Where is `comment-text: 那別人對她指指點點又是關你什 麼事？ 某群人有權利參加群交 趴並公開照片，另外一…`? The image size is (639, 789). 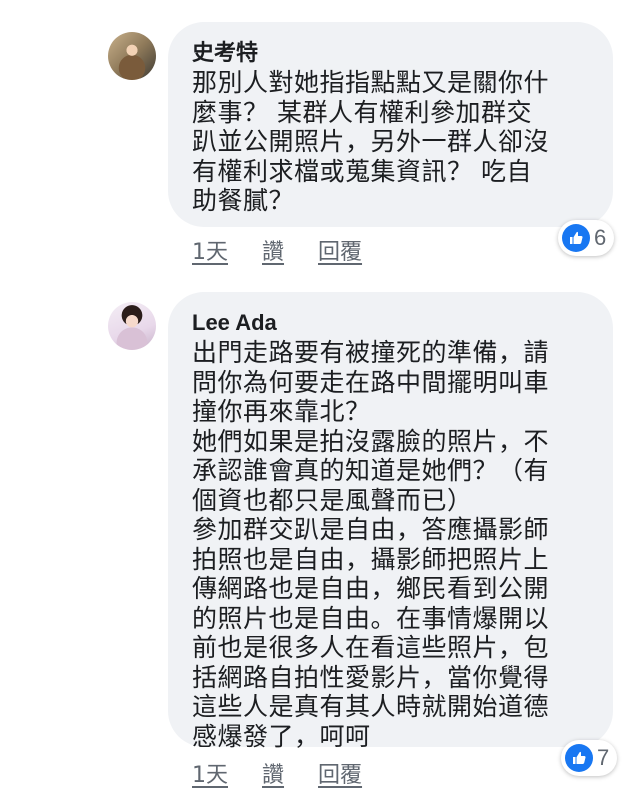
comment-text: 那別人對她指指點點又是關你什 麼事？ 某群人有權利參加群交 趴並公開照片，另外一… is located at coordinates (371, 141).